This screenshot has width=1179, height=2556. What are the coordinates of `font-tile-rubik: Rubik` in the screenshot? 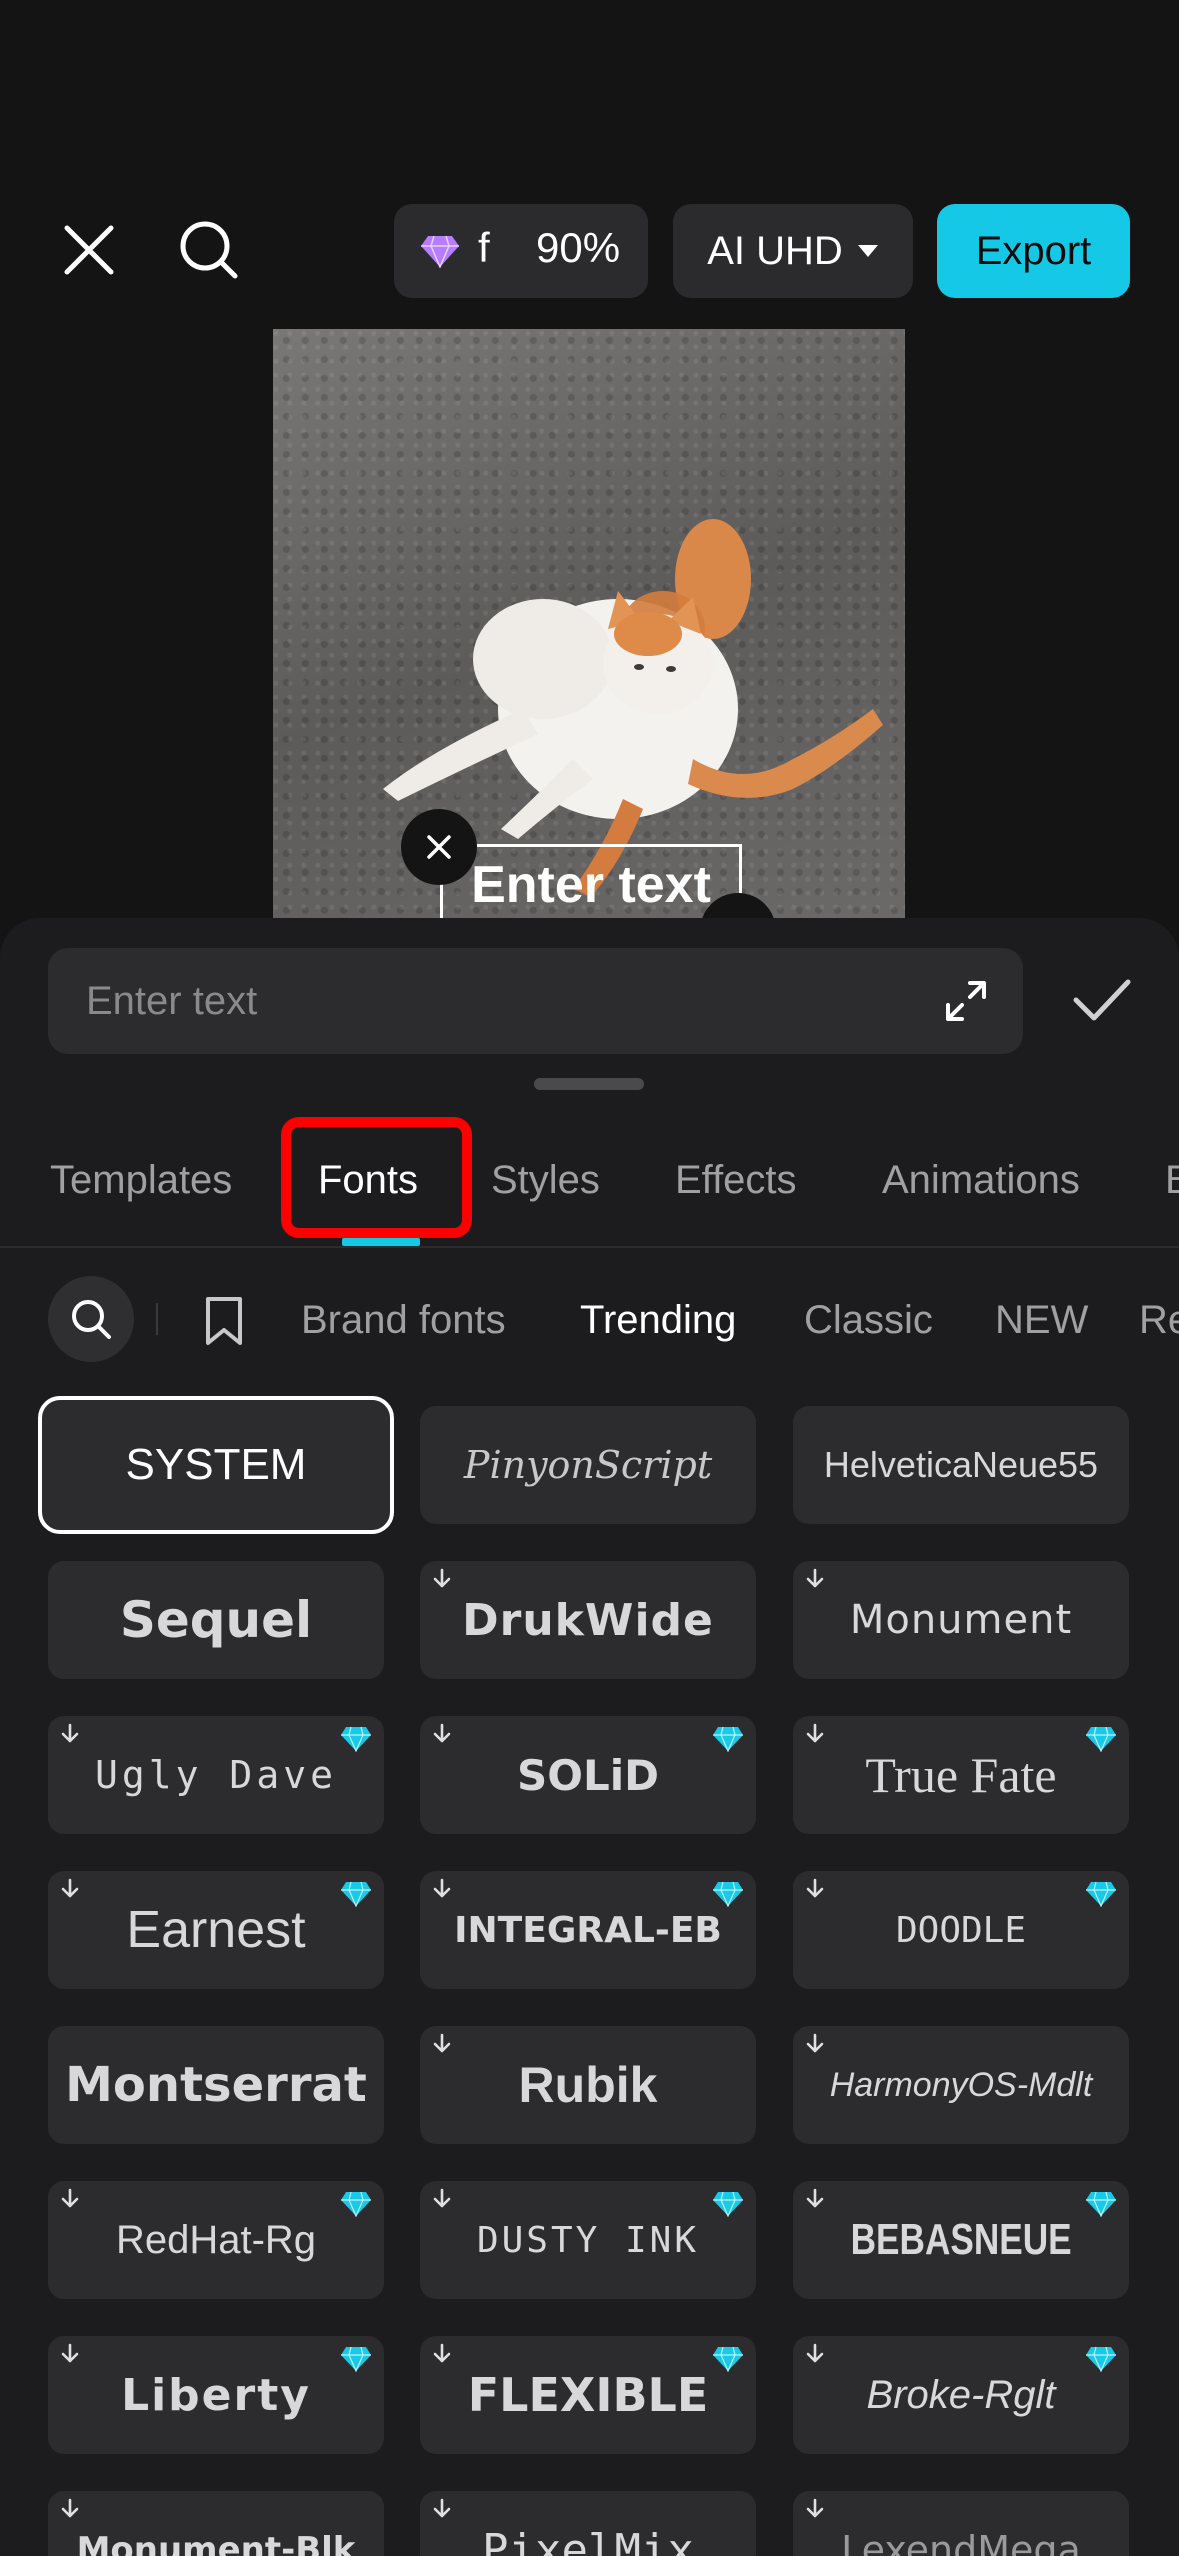 It's located at (588, 2085).